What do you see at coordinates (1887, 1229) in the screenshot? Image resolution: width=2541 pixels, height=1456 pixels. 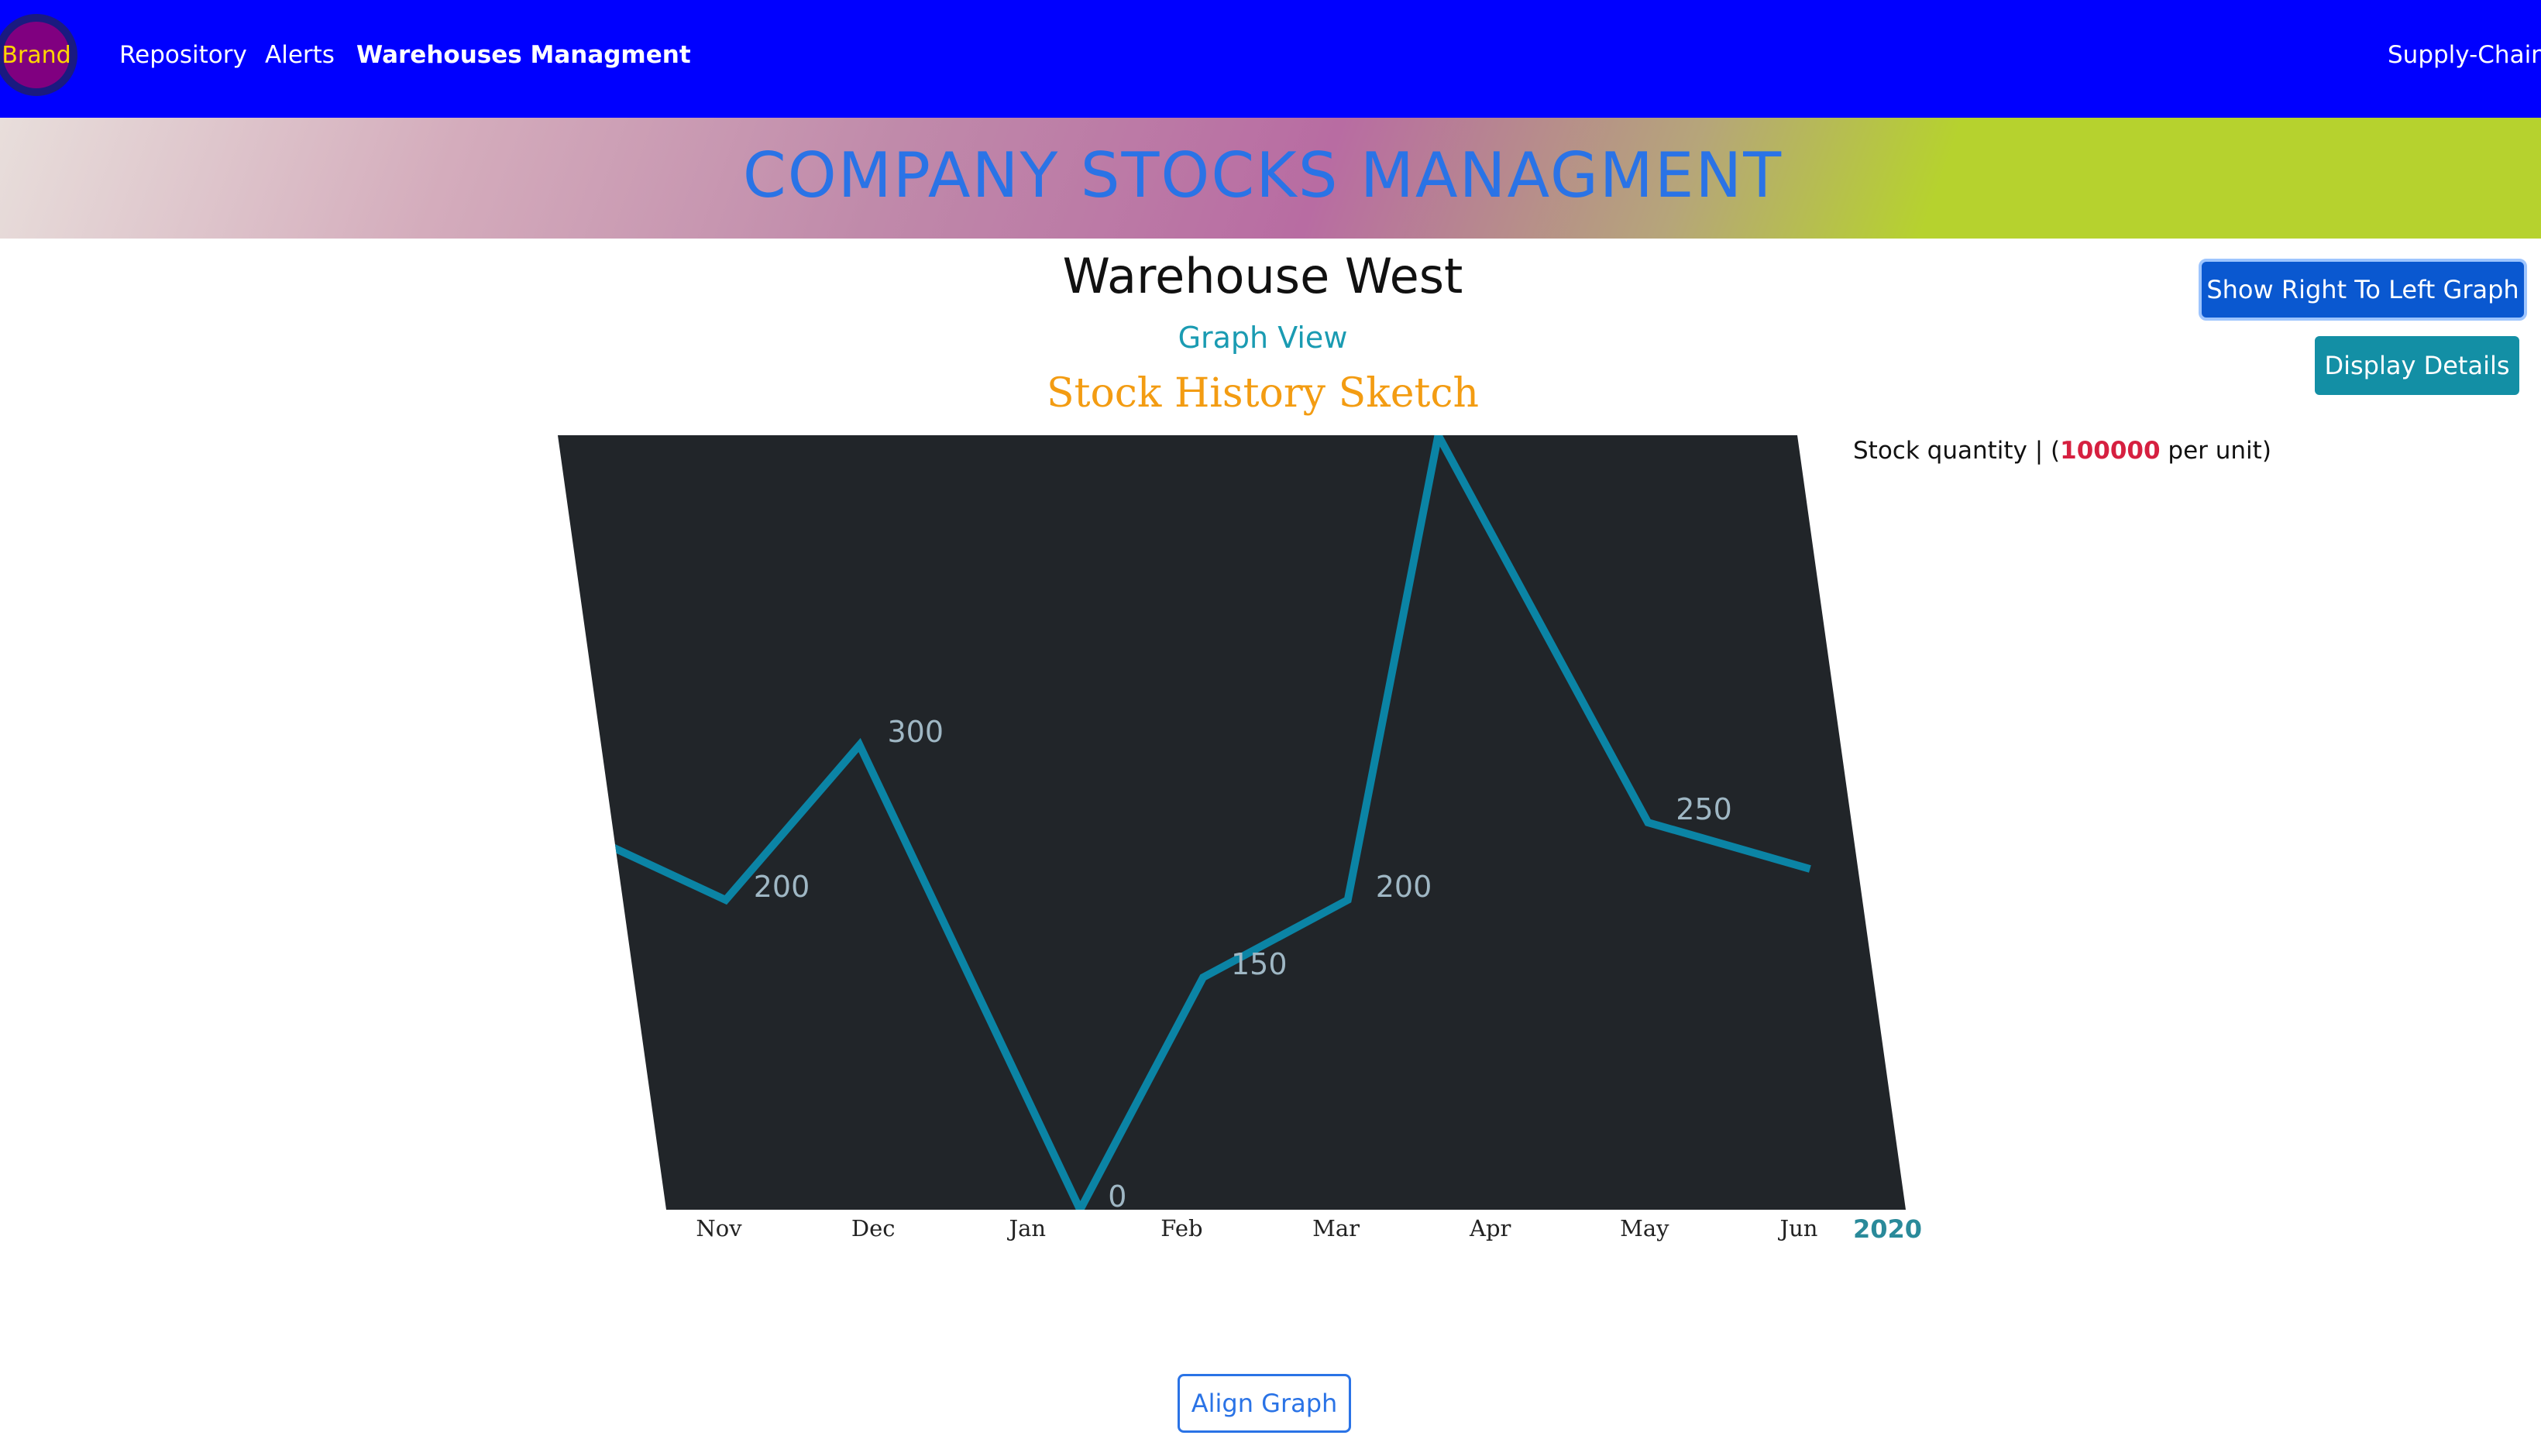 I see `year-label: 2020` at bounding box center [1887, 1229].